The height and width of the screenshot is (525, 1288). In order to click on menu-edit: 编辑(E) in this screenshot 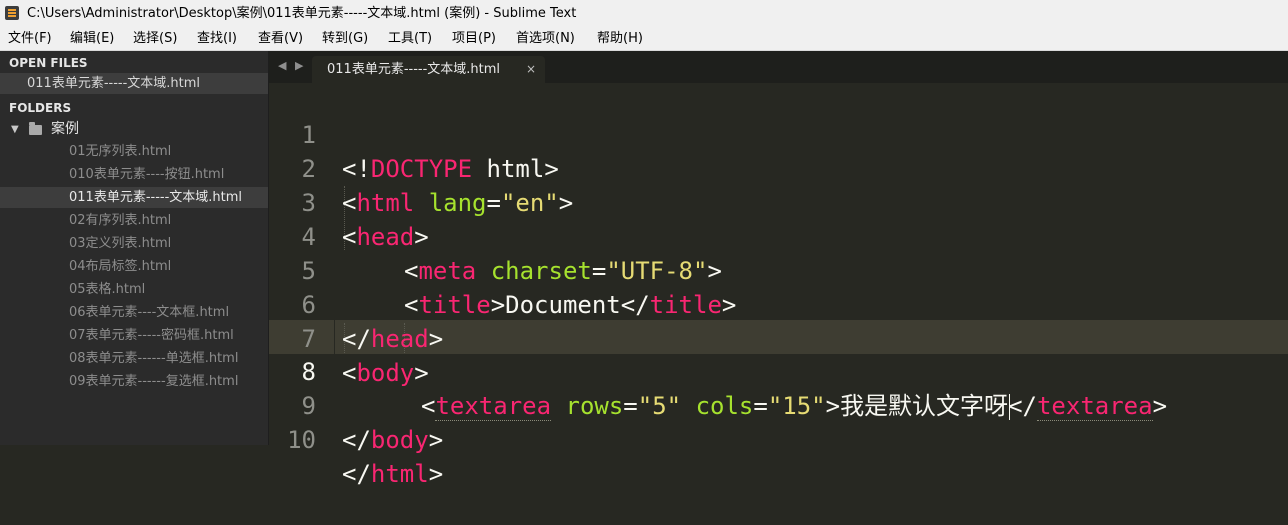, I will do `click(92, 38)`.